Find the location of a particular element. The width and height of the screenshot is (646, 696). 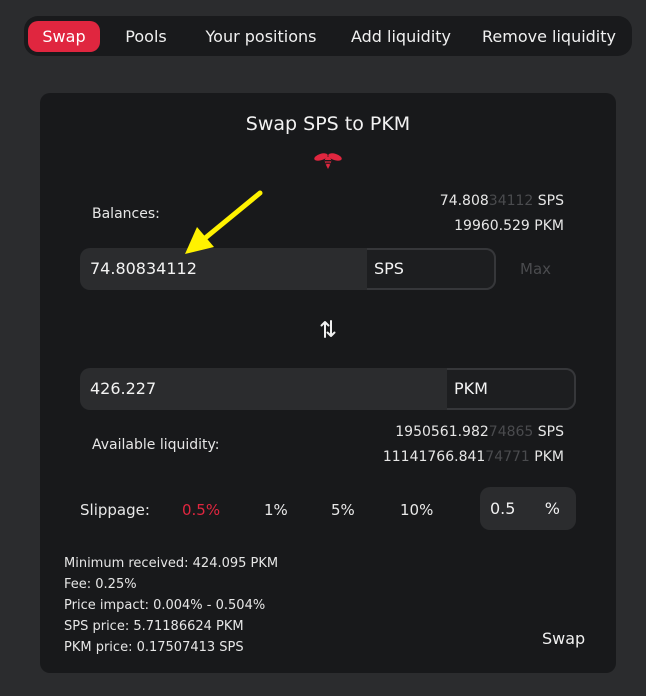

price-impact: Price impact: 0.004% - 0.504% is located at coordinates (165, 605).